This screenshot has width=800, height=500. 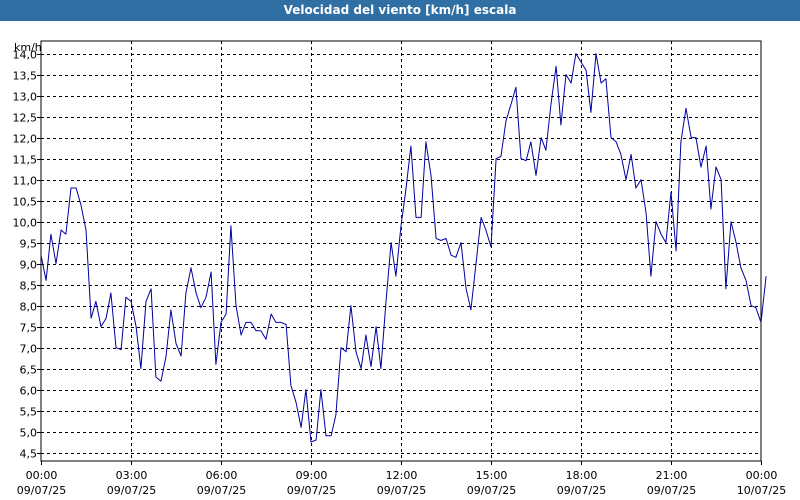 I want to click on y-tick-label: 6,0, so click(x=29, y=391).